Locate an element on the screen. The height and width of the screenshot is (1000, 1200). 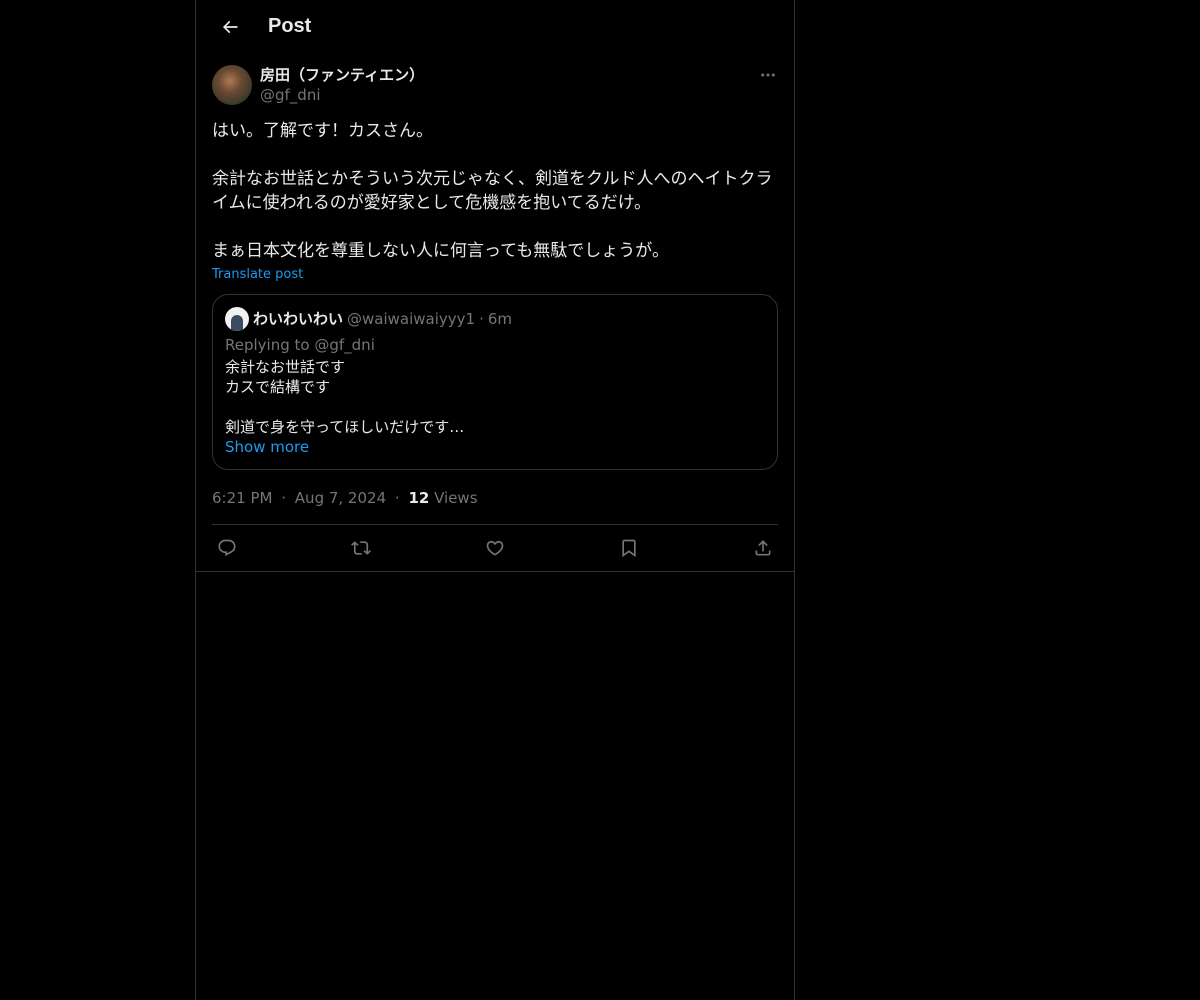
quoted-post-header: わいわいわい @waiwaiwaiyyy1 · 6m is located at coordinates (495, 319).